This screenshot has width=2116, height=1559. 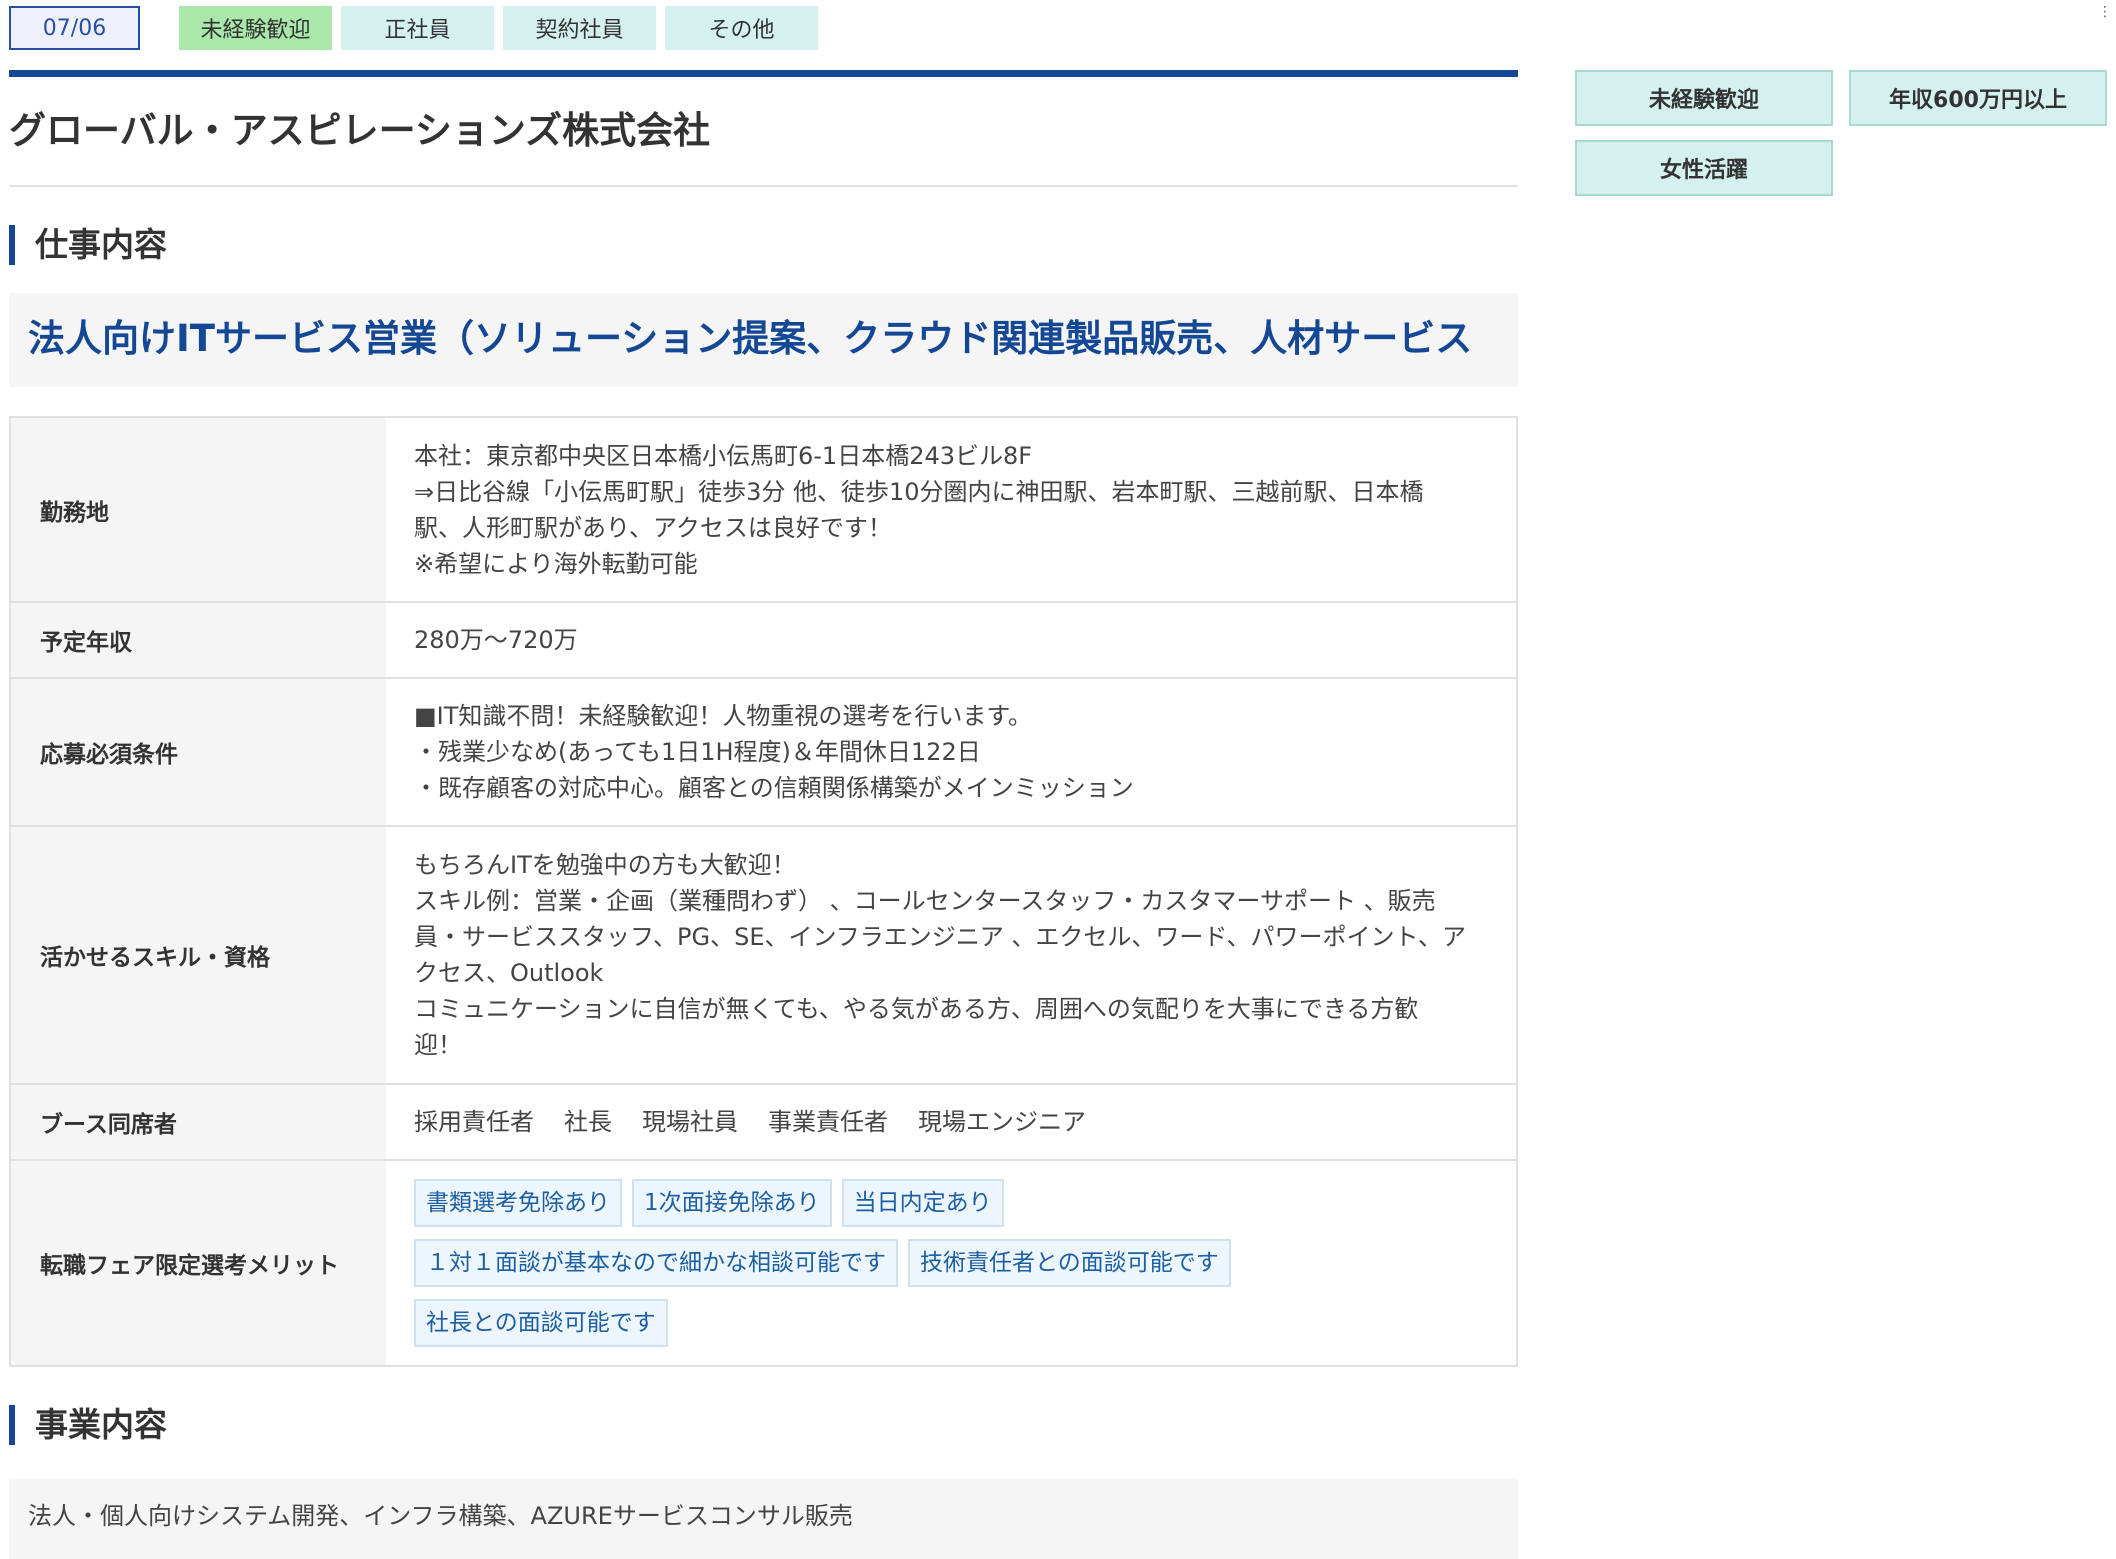 I want to click on sidebar-tag-josei: 女性活躍, so click(x=1704, y=168).